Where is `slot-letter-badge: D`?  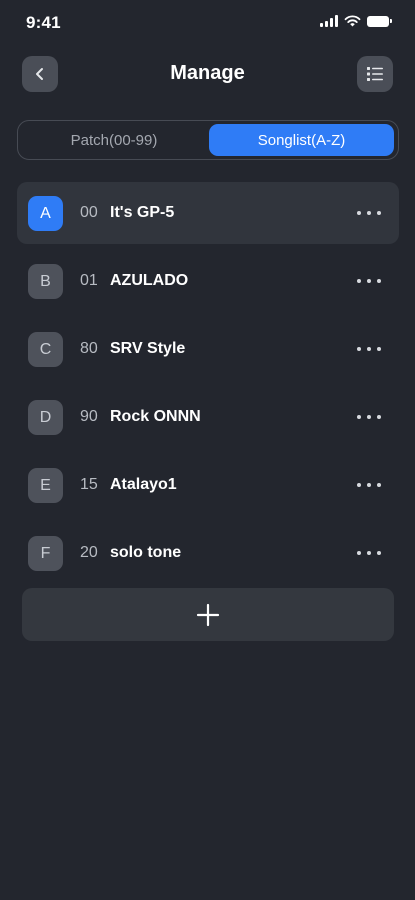 slot-letter-badge: D is located at coordinates (45, 417).